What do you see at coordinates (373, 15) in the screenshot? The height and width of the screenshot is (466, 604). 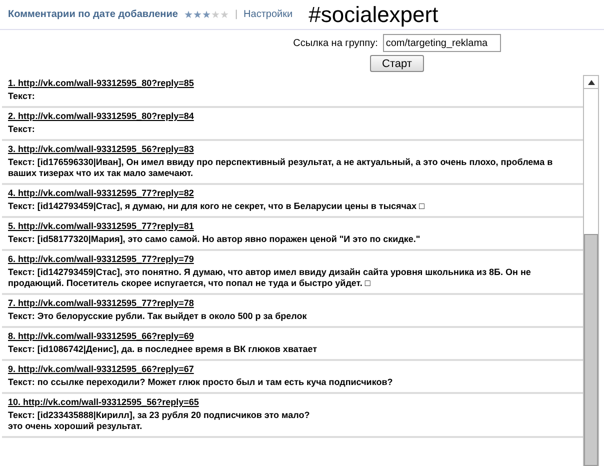 I see `hashtag: #socialexpert` at bounding box center [373, 15].